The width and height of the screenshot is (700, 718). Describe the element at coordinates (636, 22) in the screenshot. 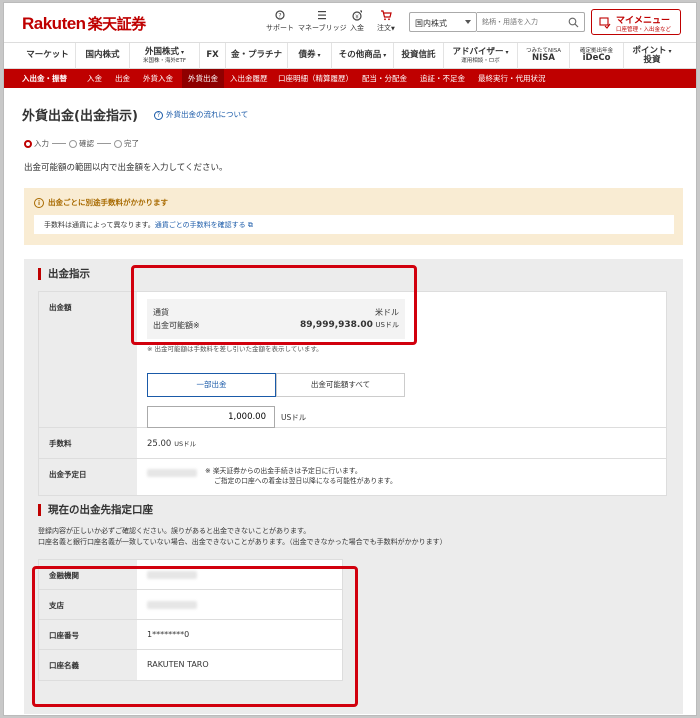

I see `mymenu-button: マイメニュー 口座管理・入出金など` at that location.